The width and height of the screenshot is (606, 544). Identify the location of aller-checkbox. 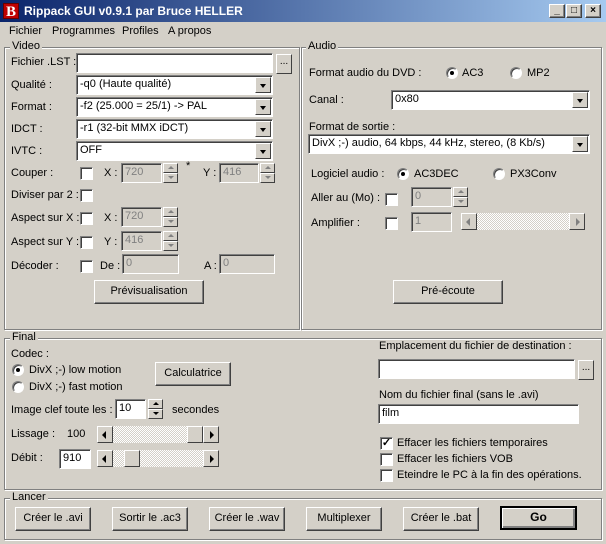
(391, 199).